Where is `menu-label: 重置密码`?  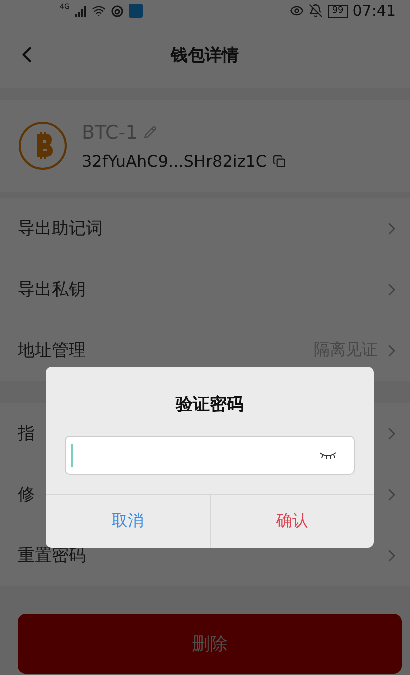 menu-label: 重置密码 is located at coordinates (52, 556).